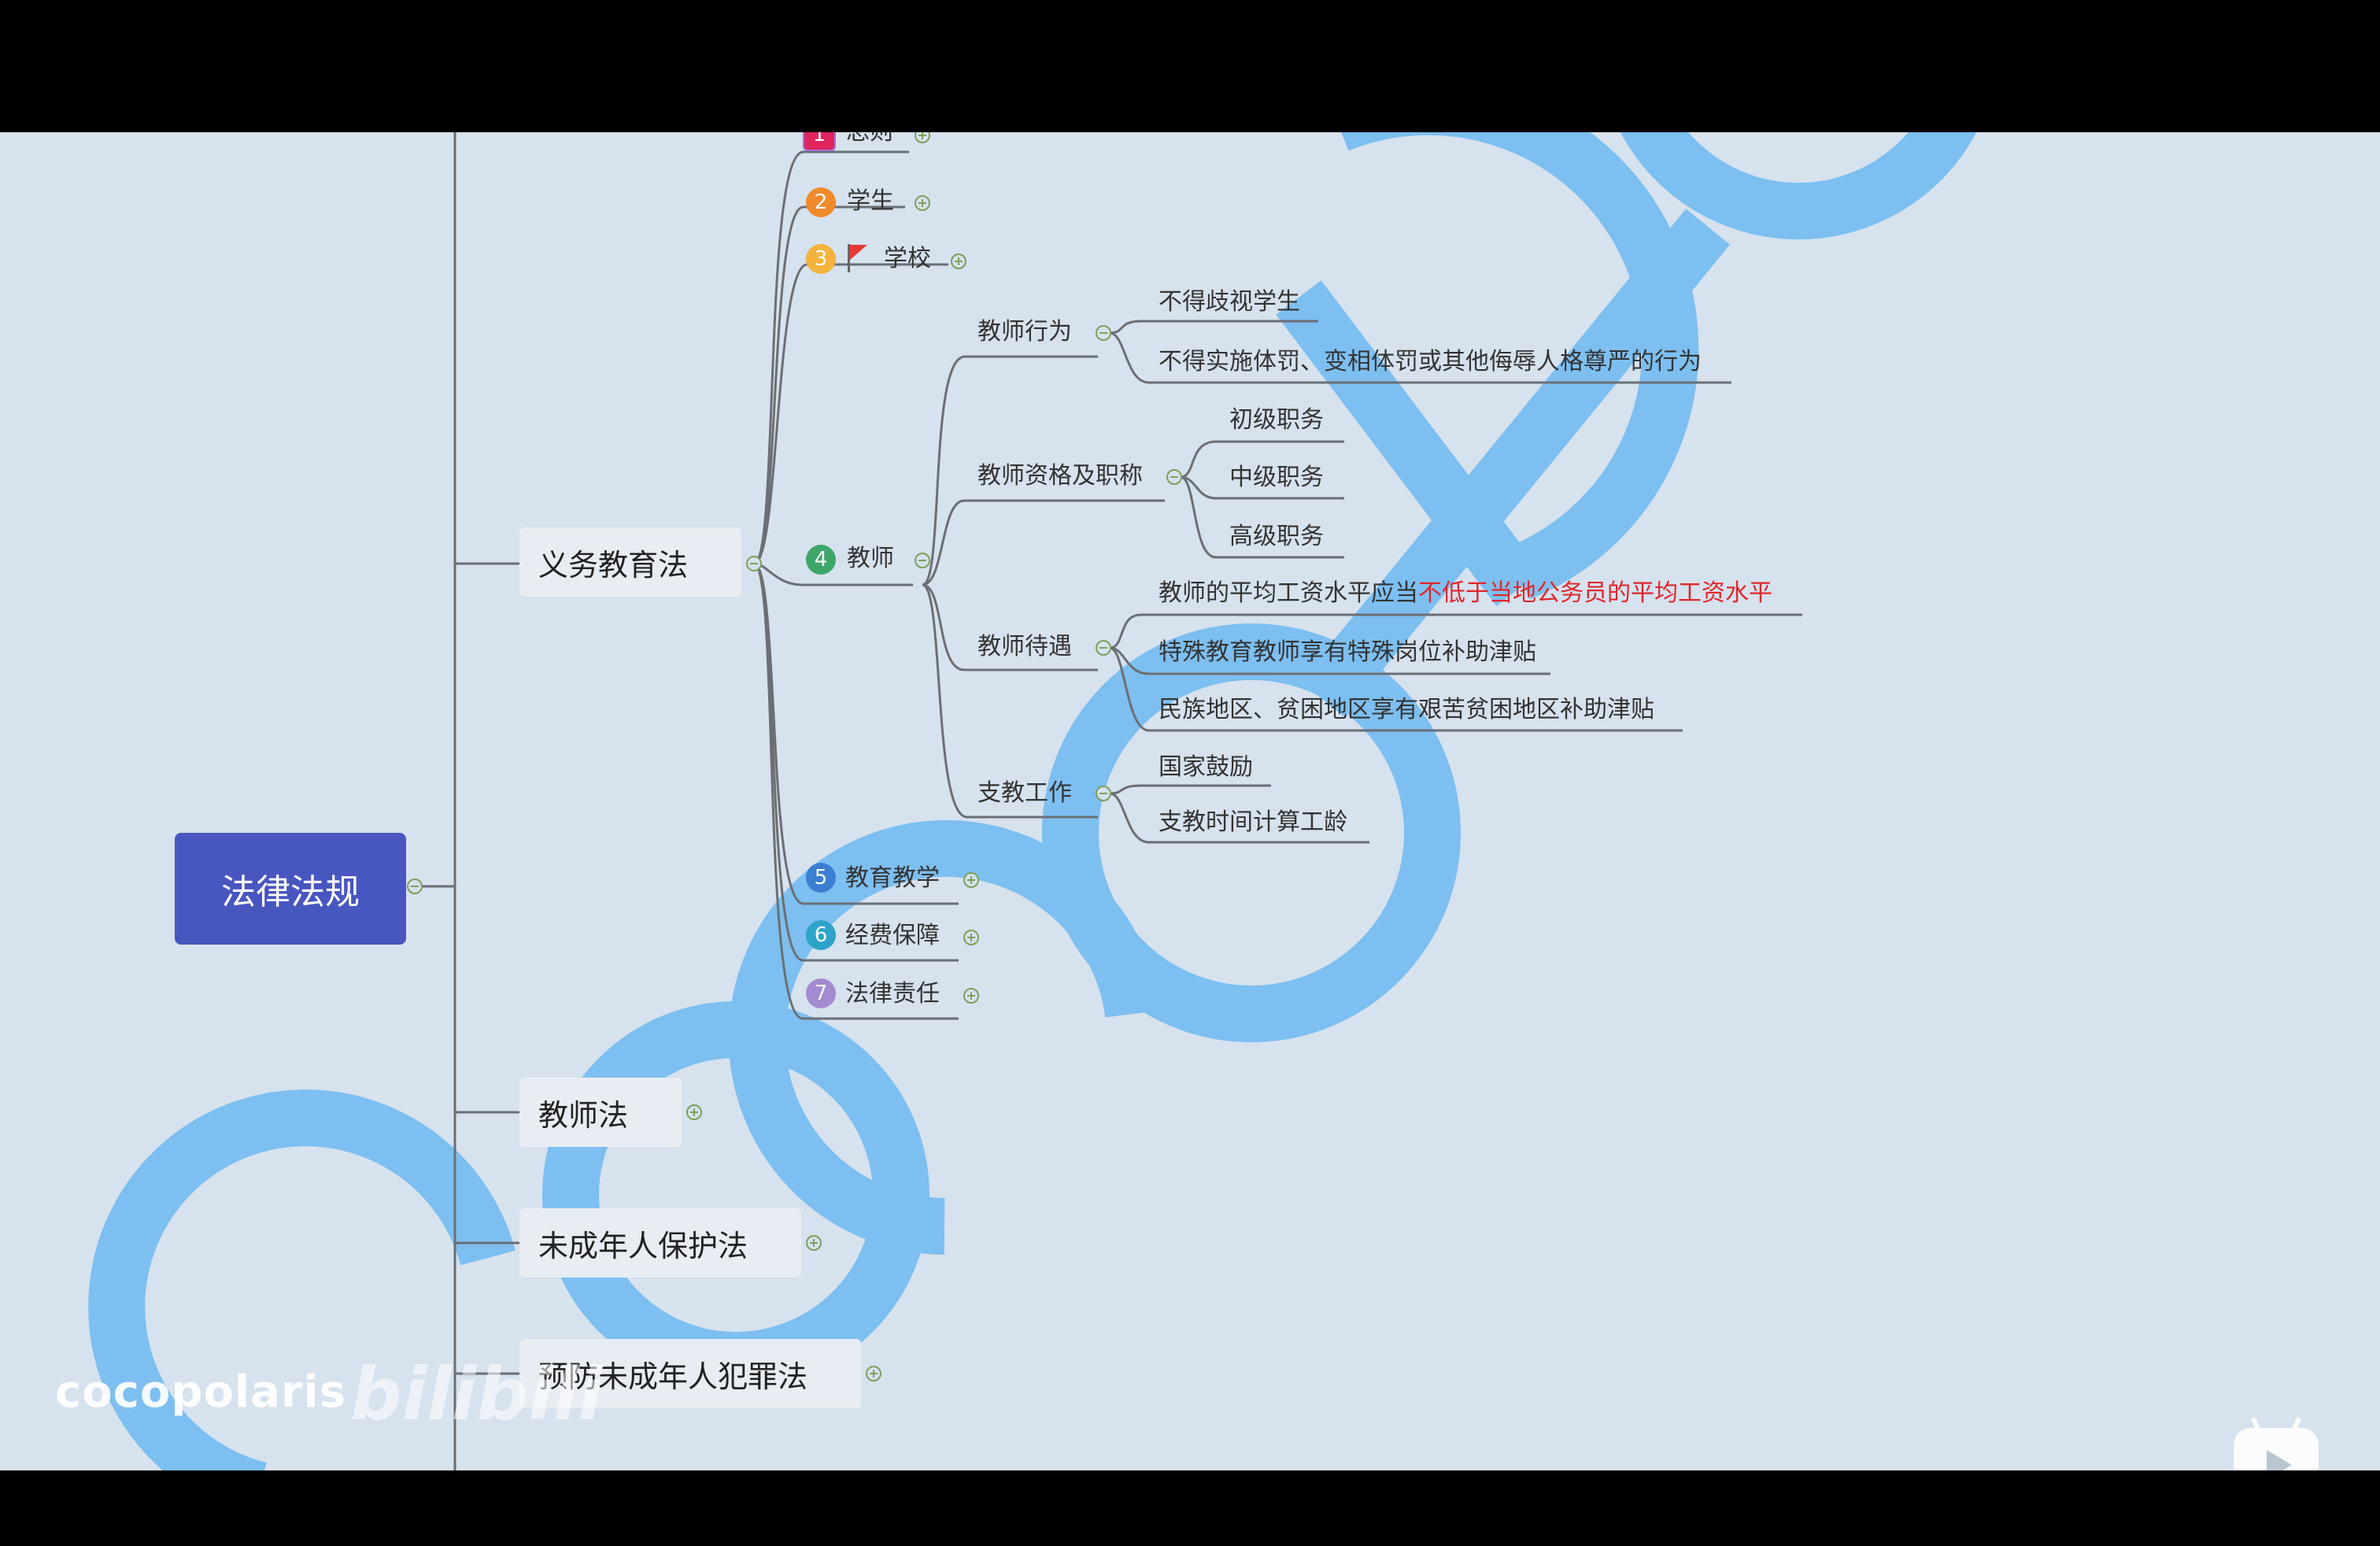 The image size is (2380, 1546). I want to click on chapter-number-badge: 2, so click(821, 202).